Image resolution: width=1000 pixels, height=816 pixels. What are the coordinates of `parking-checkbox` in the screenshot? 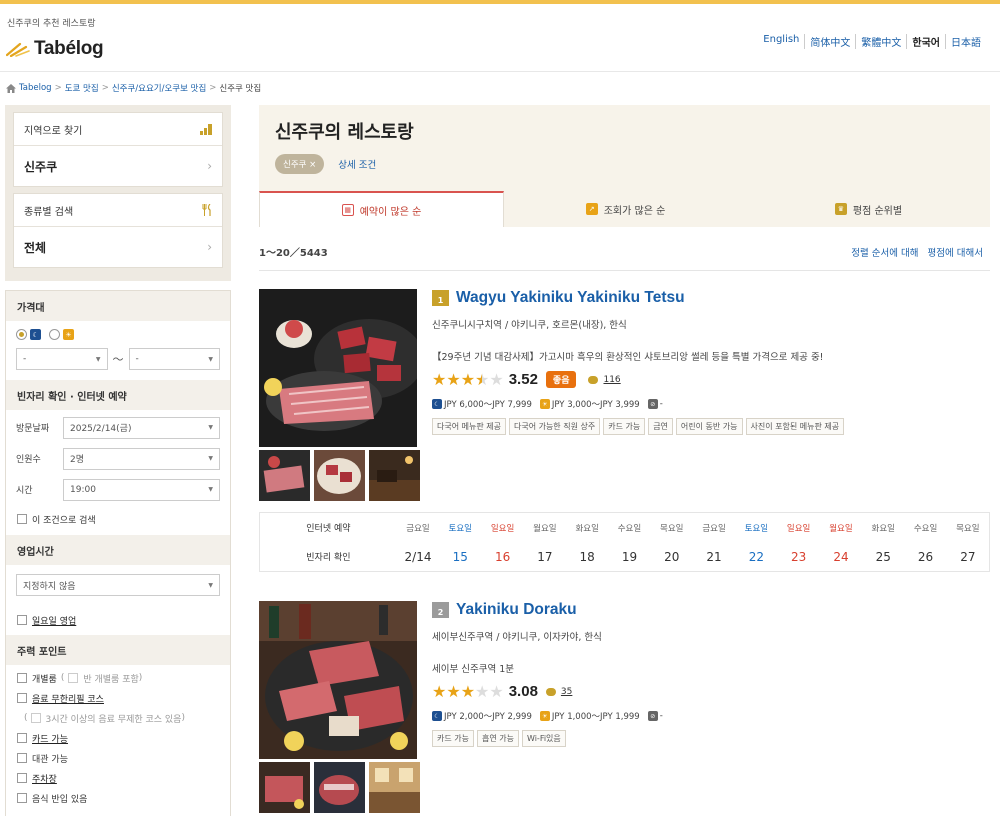 It's located at (22, 778).